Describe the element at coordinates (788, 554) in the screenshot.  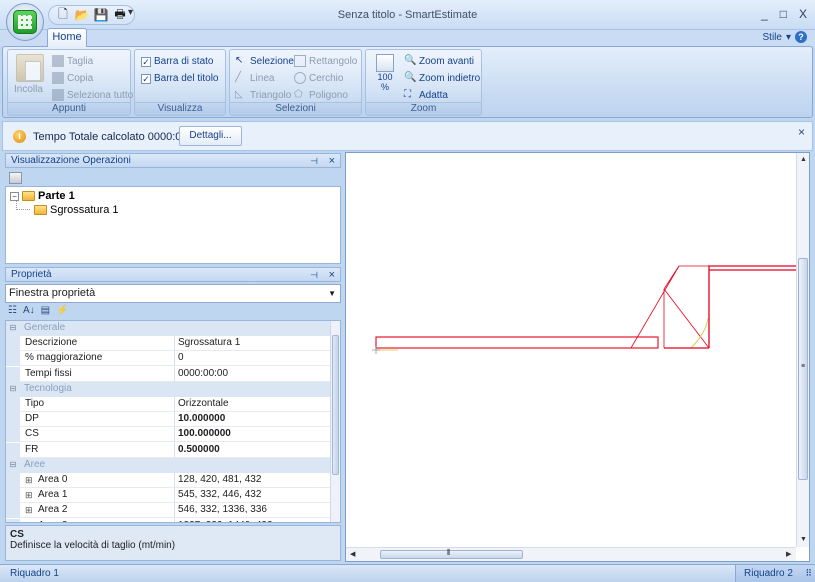
I see `scroll-right-icon: ▶` at that location.